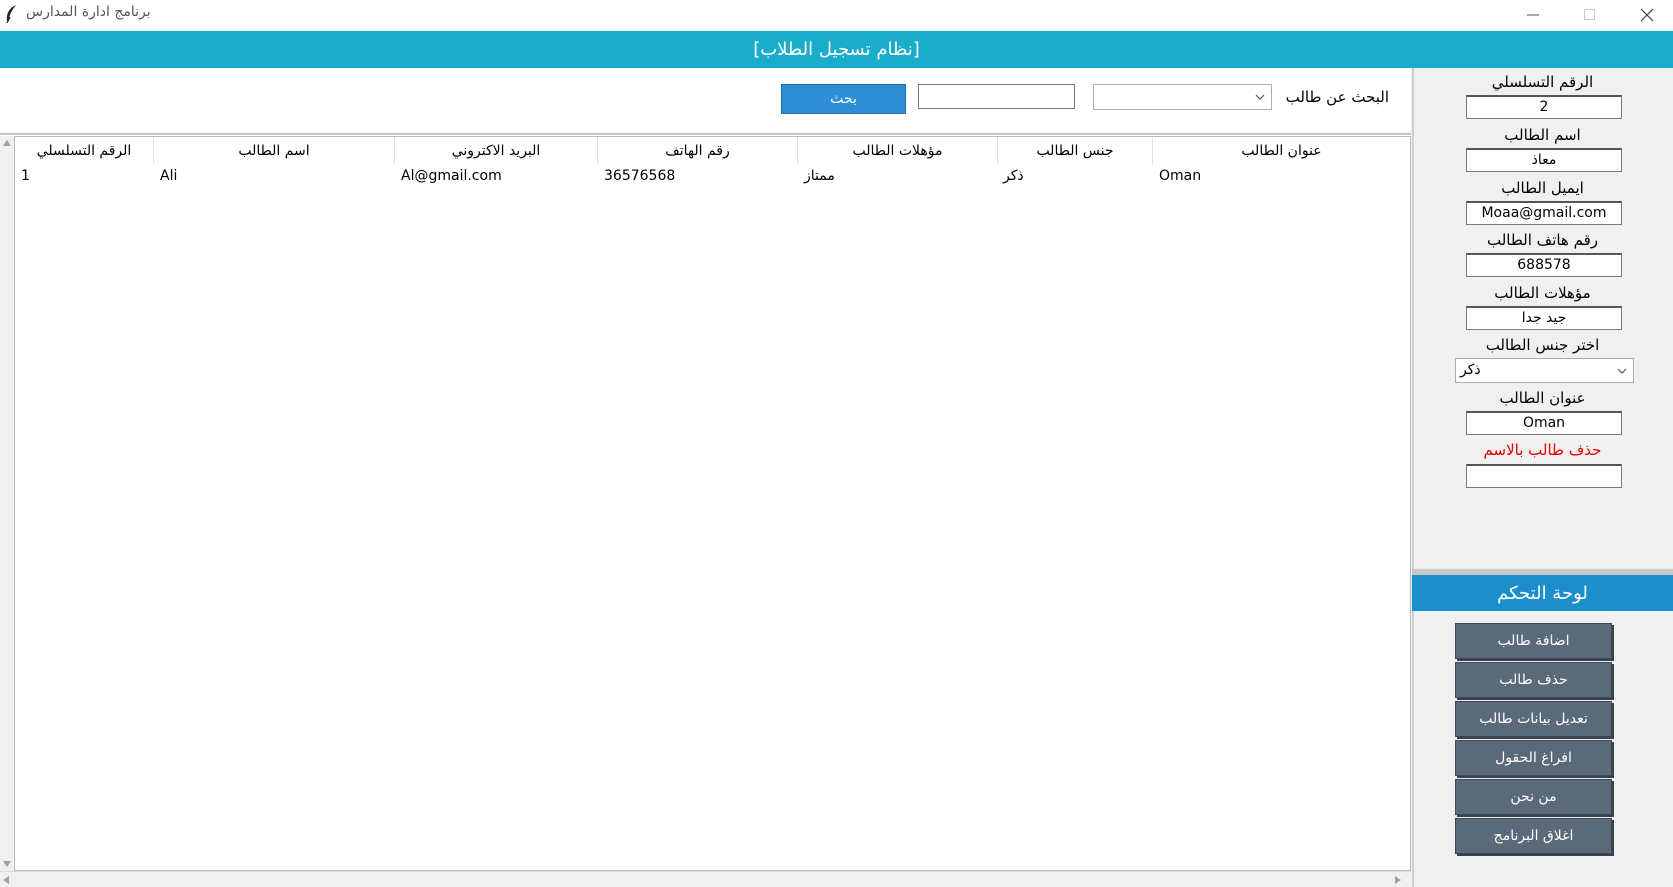  Describe the element at coordinates (1542, 398) in the screenshot. I see `address-label: عنوان الطالب` at that location.